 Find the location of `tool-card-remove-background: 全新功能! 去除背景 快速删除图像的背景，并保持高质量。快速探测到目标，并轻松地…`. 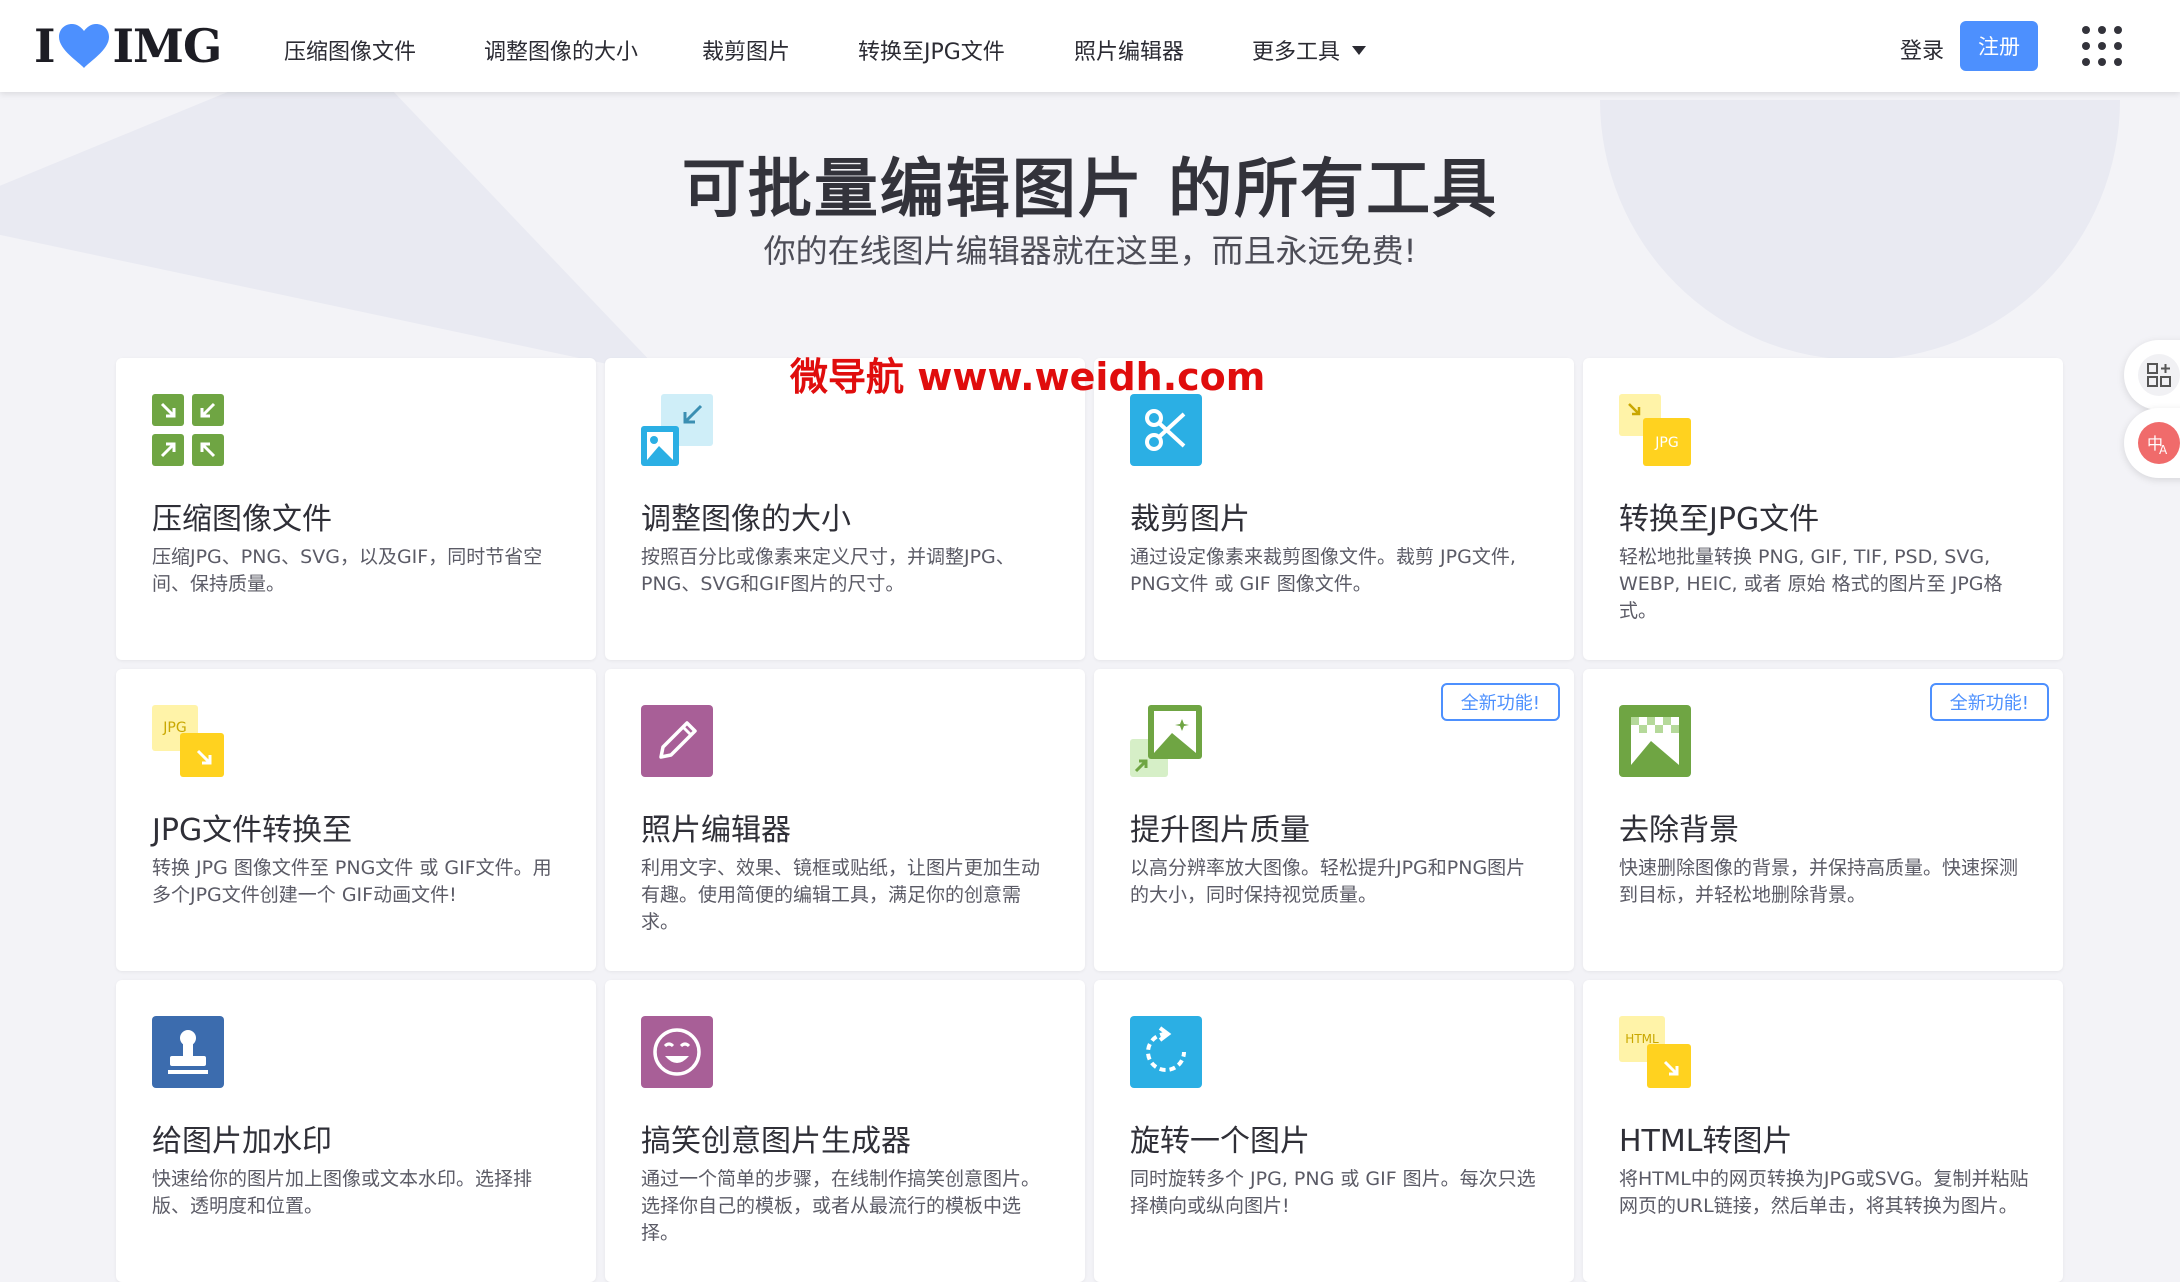

tool-card-remove-background: 全新功能! 去除背景 快速删除图像的背景，并保持高质量。快速探测到目标，并轻松地… is located at coordinates (1823, 820).